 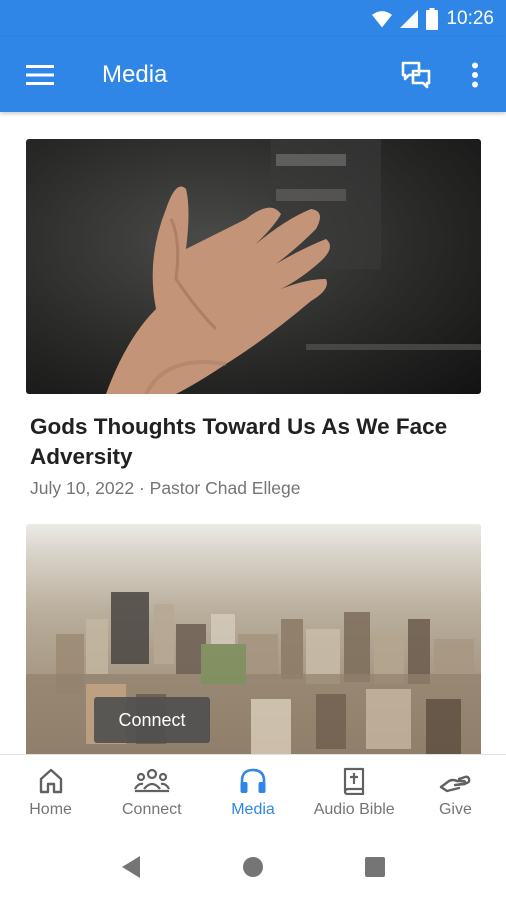 I want to click on home-icon, so click(x=50, y=781).